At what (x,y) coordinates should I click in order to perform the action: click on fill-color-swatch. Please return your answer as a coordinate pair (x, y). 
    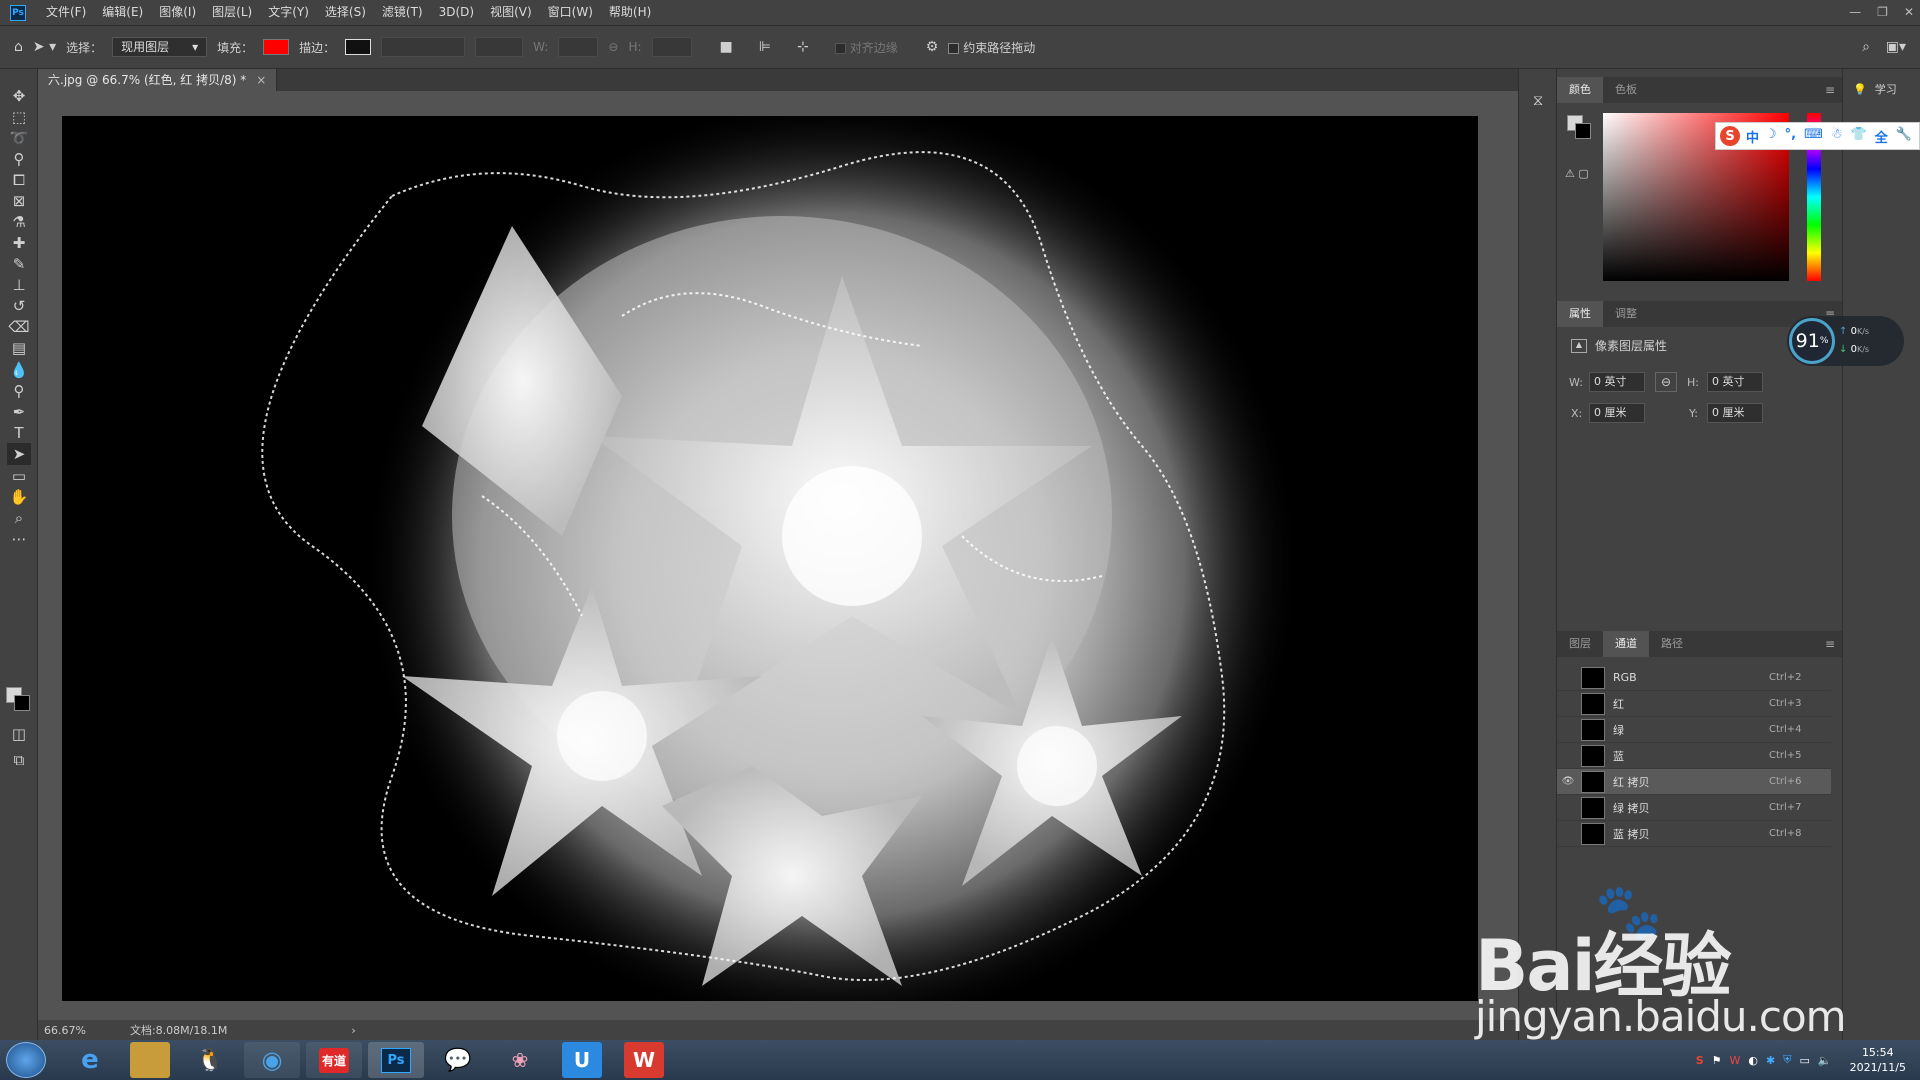
    Looking at the image, I should click on (276, 47).